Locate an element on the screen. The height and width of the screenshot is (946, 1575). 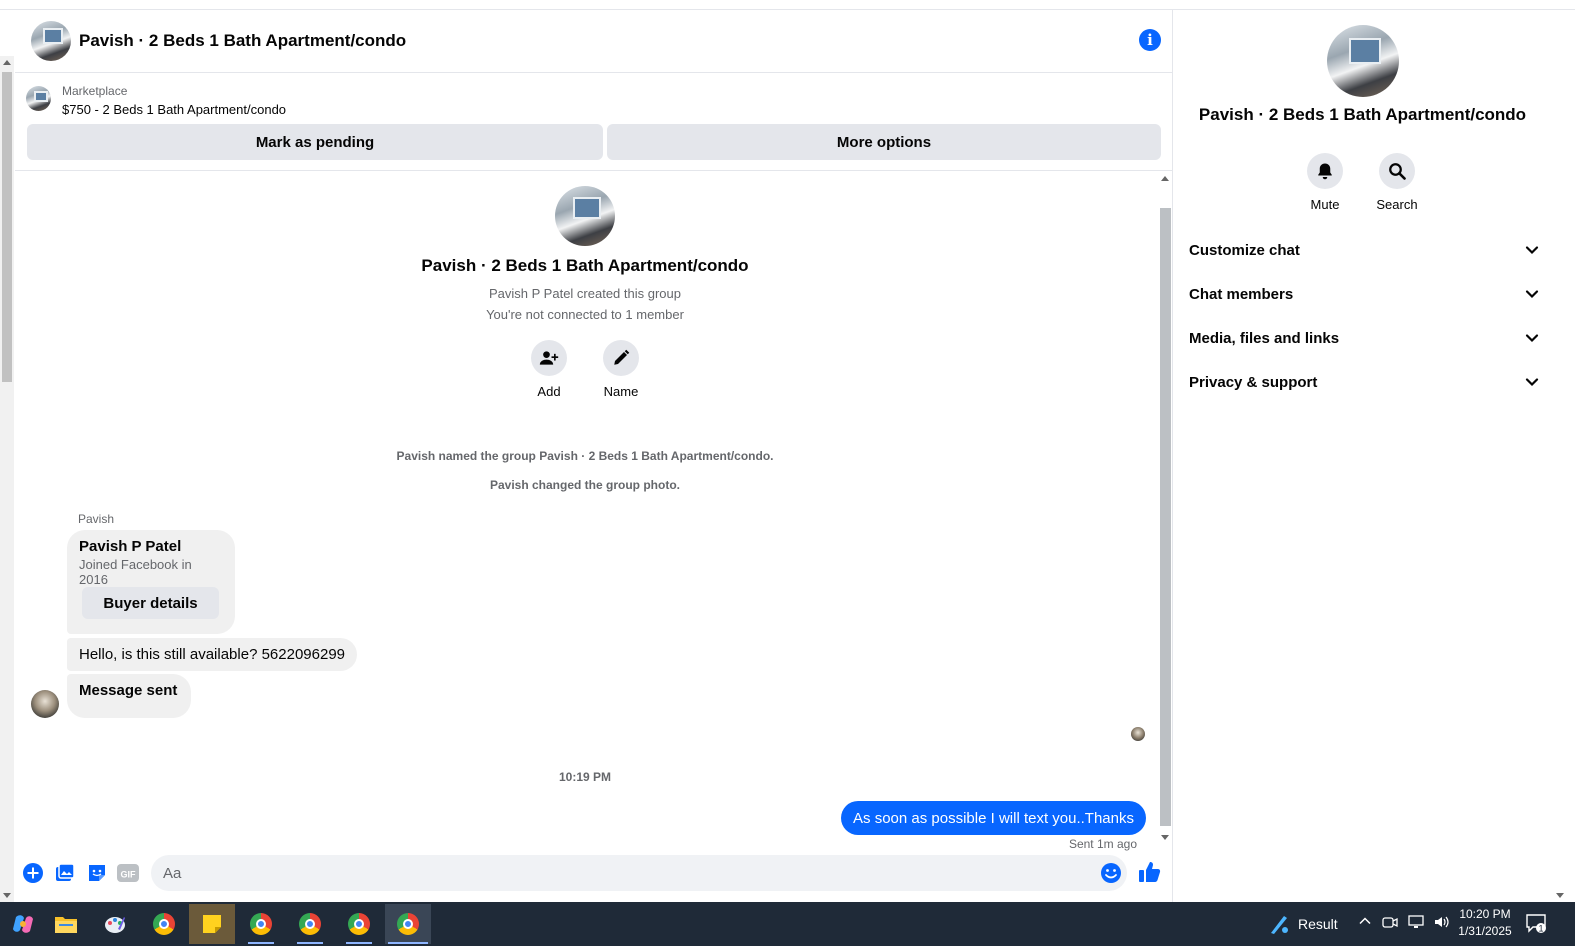
section-label: Chat members is located at coordinates (1241, 294).